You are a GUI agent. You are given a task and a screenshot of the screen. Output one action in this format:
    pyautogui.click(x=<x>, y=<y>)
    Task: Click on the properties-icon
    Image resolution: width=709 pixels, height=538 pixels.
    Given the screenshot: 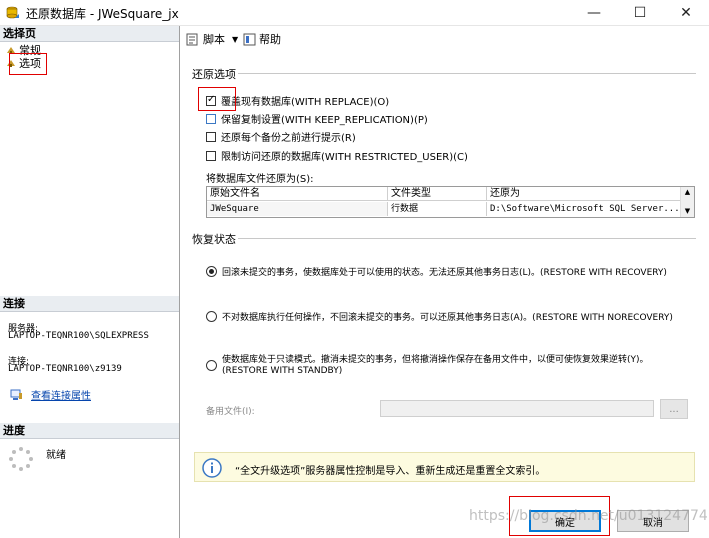 What is the action you would take?
    pyautogui.click(x=16, y=395)
    